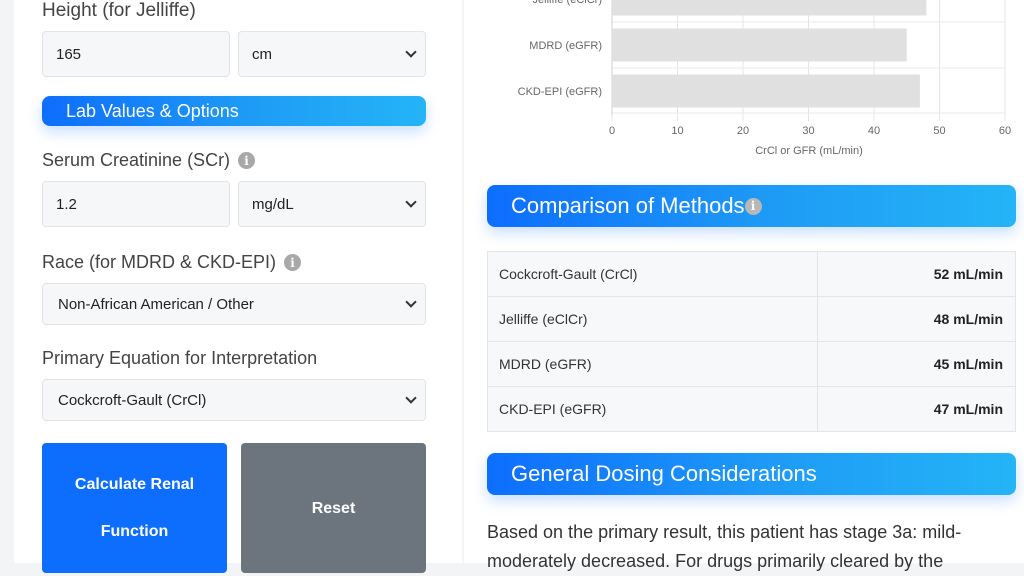 Image resolution: width=1024 pixels, height=576 pixels. What do you see at coordinates (332, 204) in the screenshot?
I see `scr-unit-select: mg/dL` at bounding box center [332, 204].